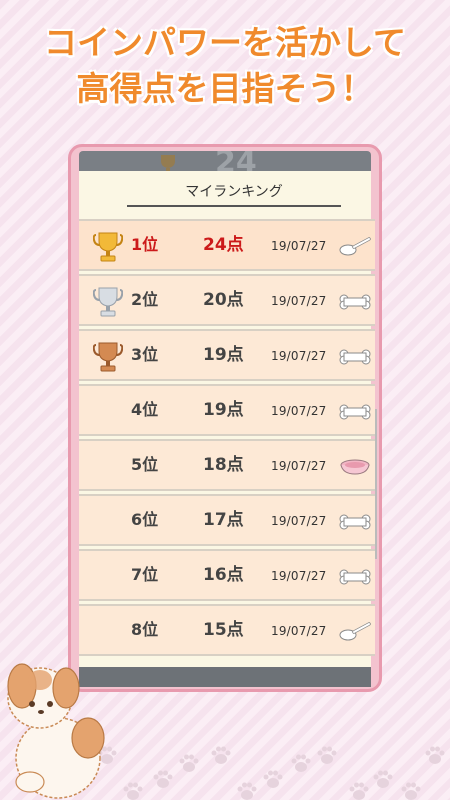 Image resolution: width=450 pixels, height=800 pixels. I want to click on ranking-row: 5位 18点 19/07/27, so click(227, 465).